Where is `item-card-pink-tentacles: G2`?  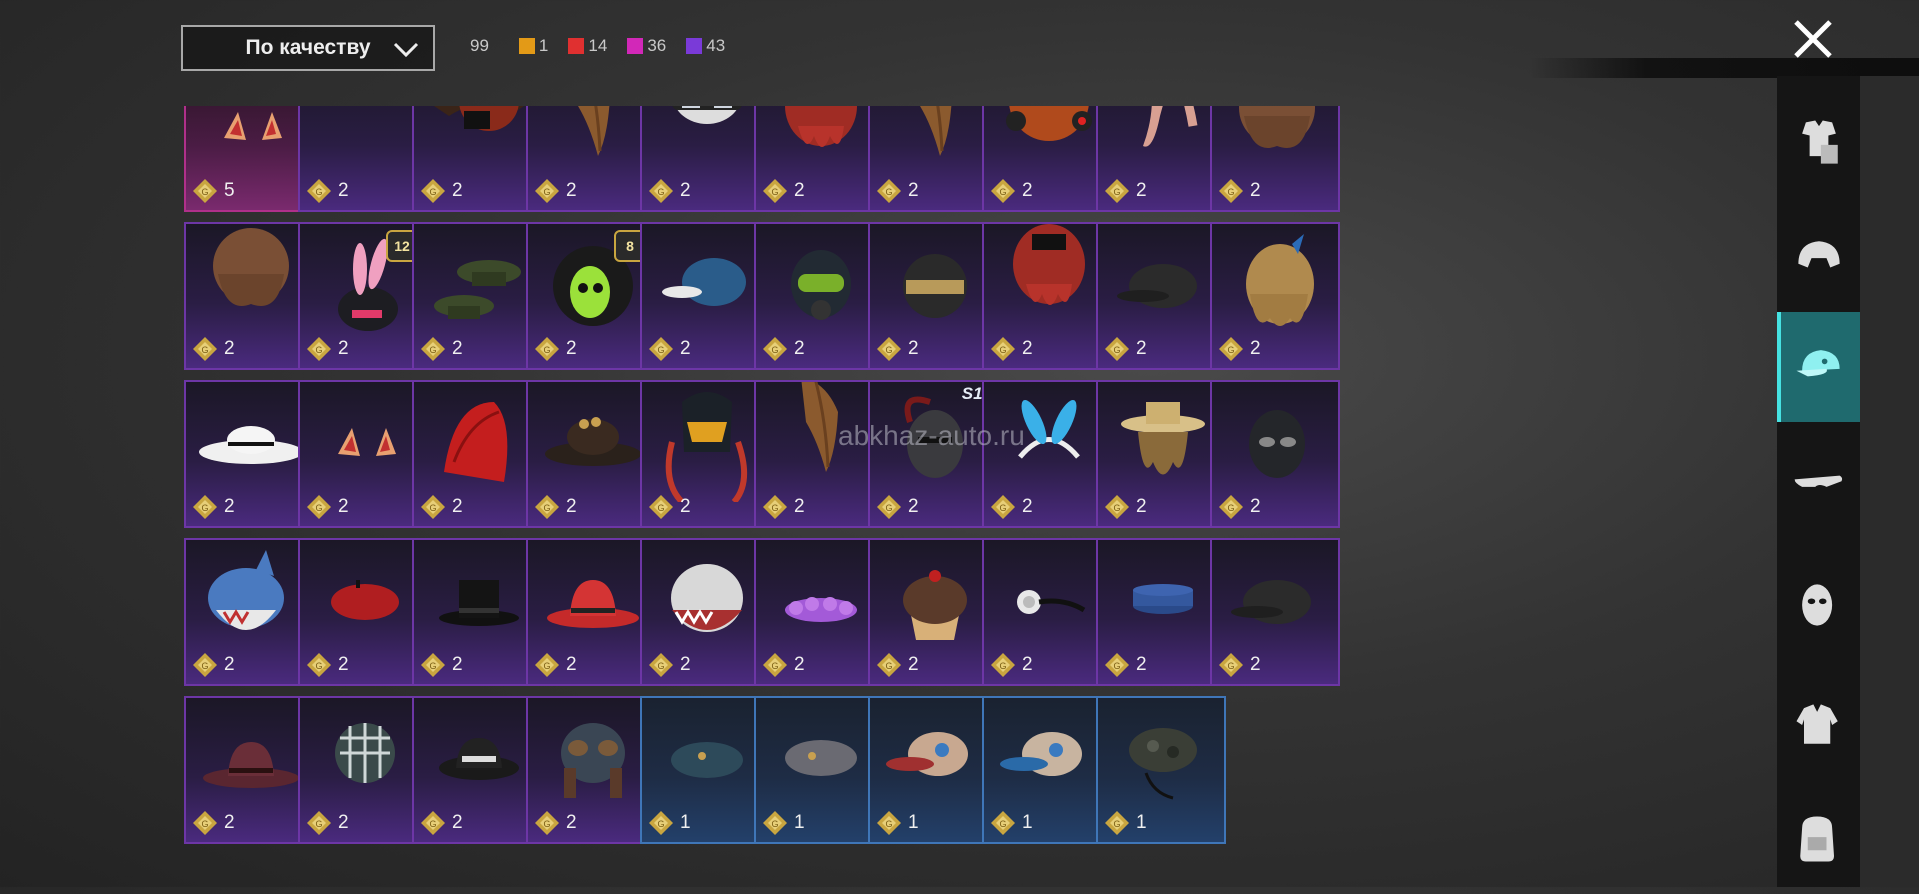 item-card-pink-tentacles: G2 is located at coordinates (1161, 159).